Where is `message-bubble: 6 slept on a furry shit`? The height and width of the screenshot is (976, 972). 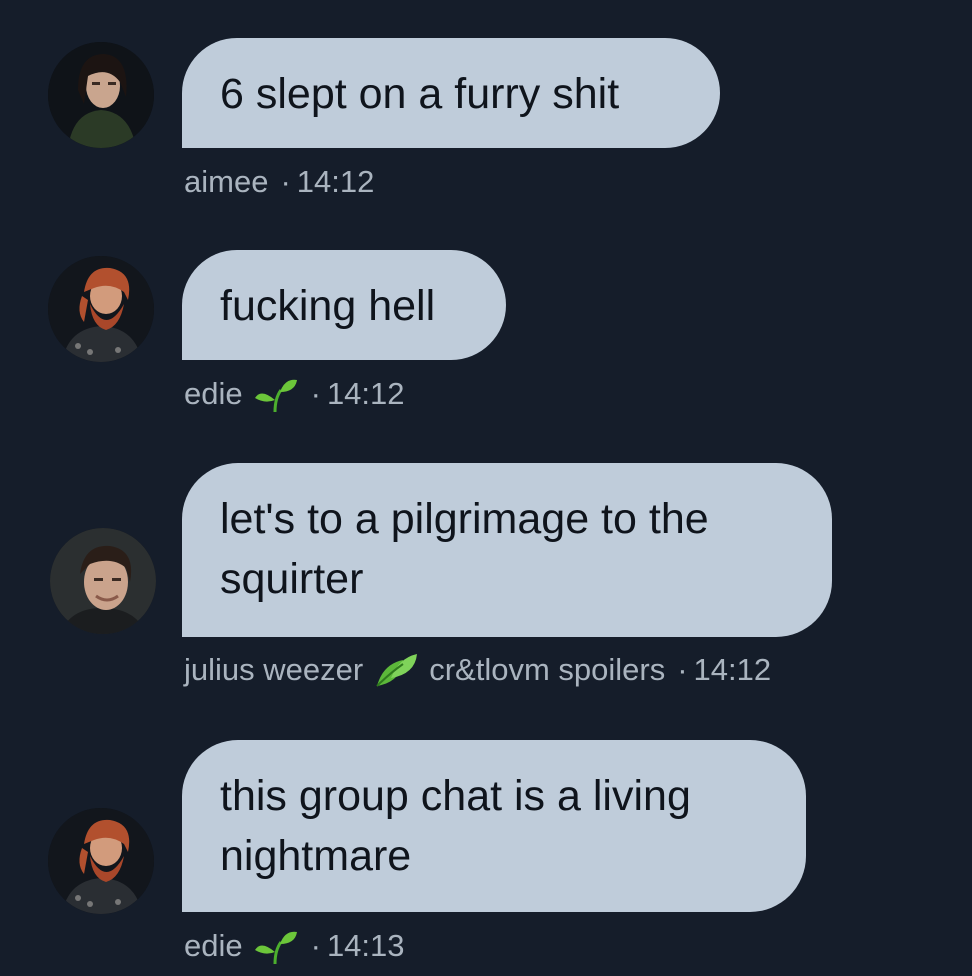 message-bubble: 6 slept on a furry shit is located at coordinates (451, 93).